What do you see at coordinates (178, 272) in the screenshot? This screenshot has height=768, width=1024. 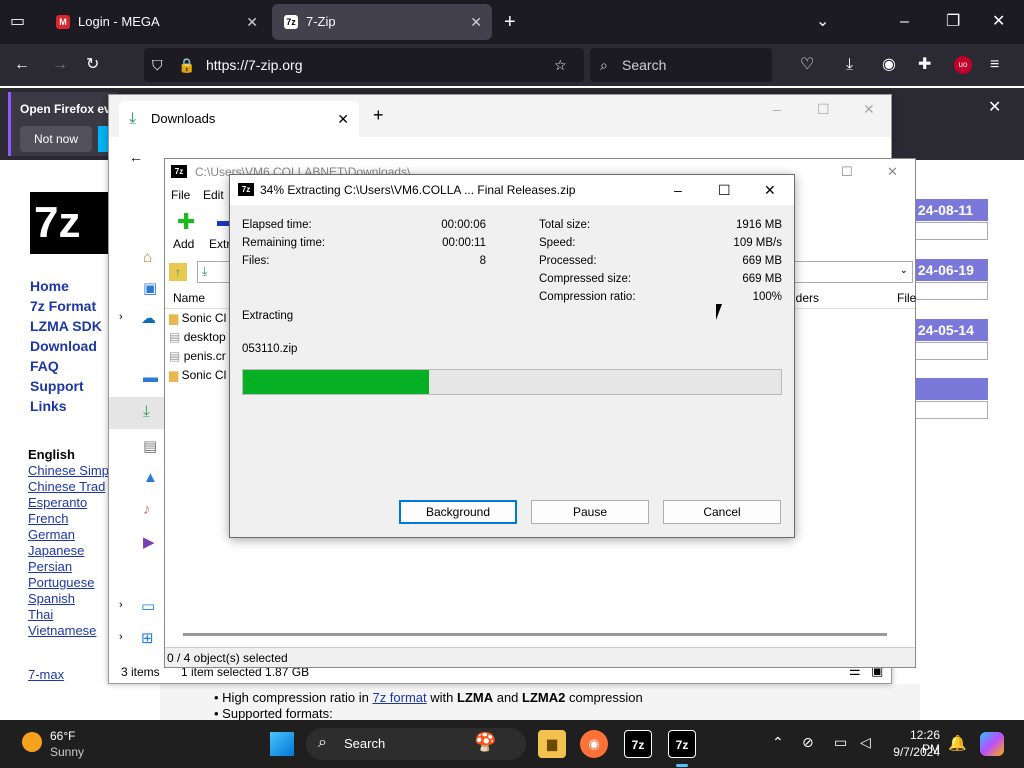 I see `folder-up-icon: ↑` at bounding box center [178, 272].